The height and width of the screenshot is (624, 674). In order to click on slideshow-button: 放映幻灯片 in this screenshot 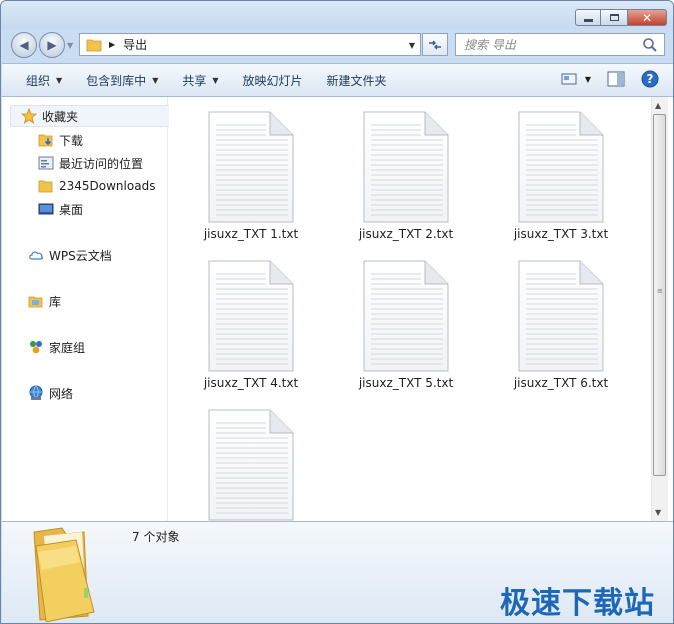, I will do `click(273, 80)`.